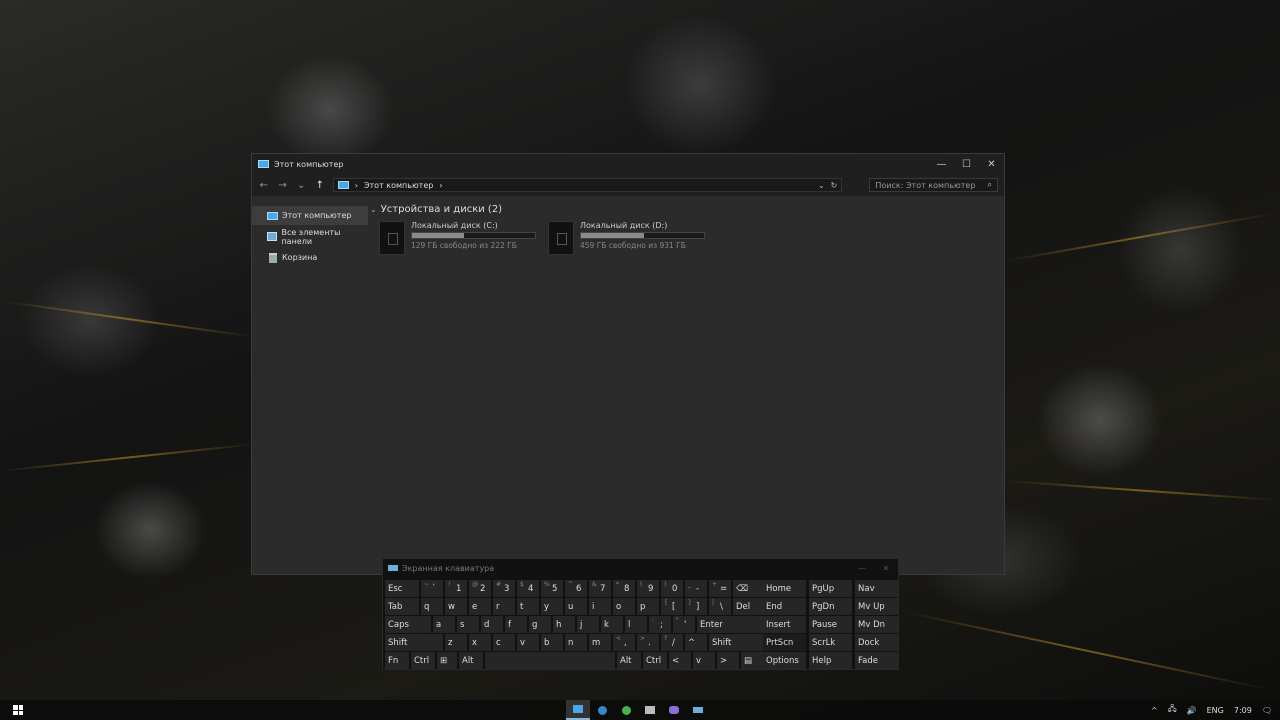 The image size is (1280, 720). Describe the element at coordinates (18, 710) in the screenshot. I see `start-button` at that location.